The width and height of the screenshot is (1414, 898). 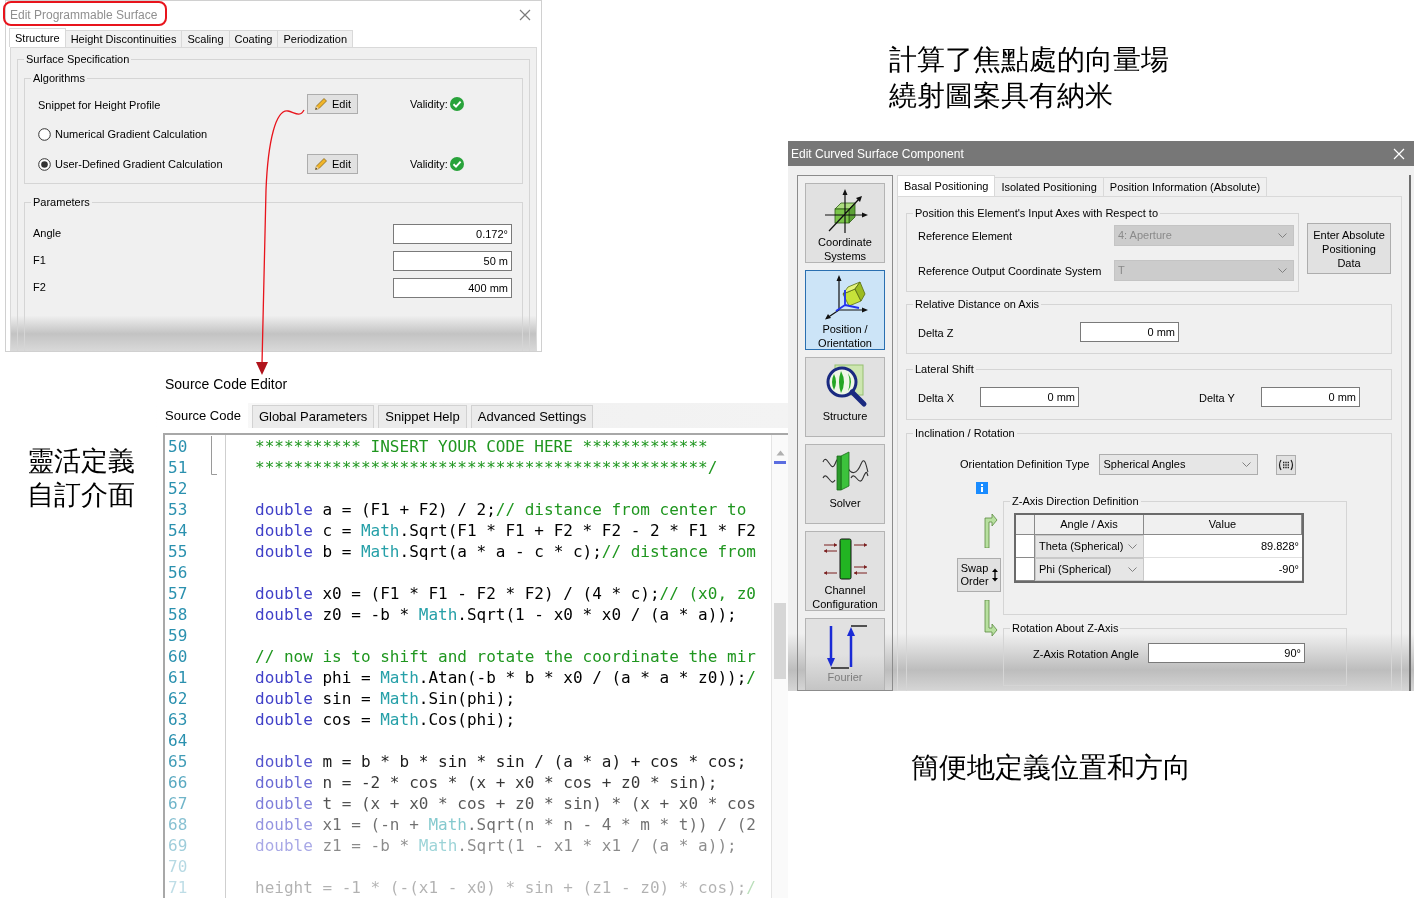 What do you see at coordinates (505, 530) in the screenshot?
I see `code-line: double c = Math.Sqrt(F1 * F1 + F2 * F2 - 2 * F1 * F2` at bounding box center [505, 530].